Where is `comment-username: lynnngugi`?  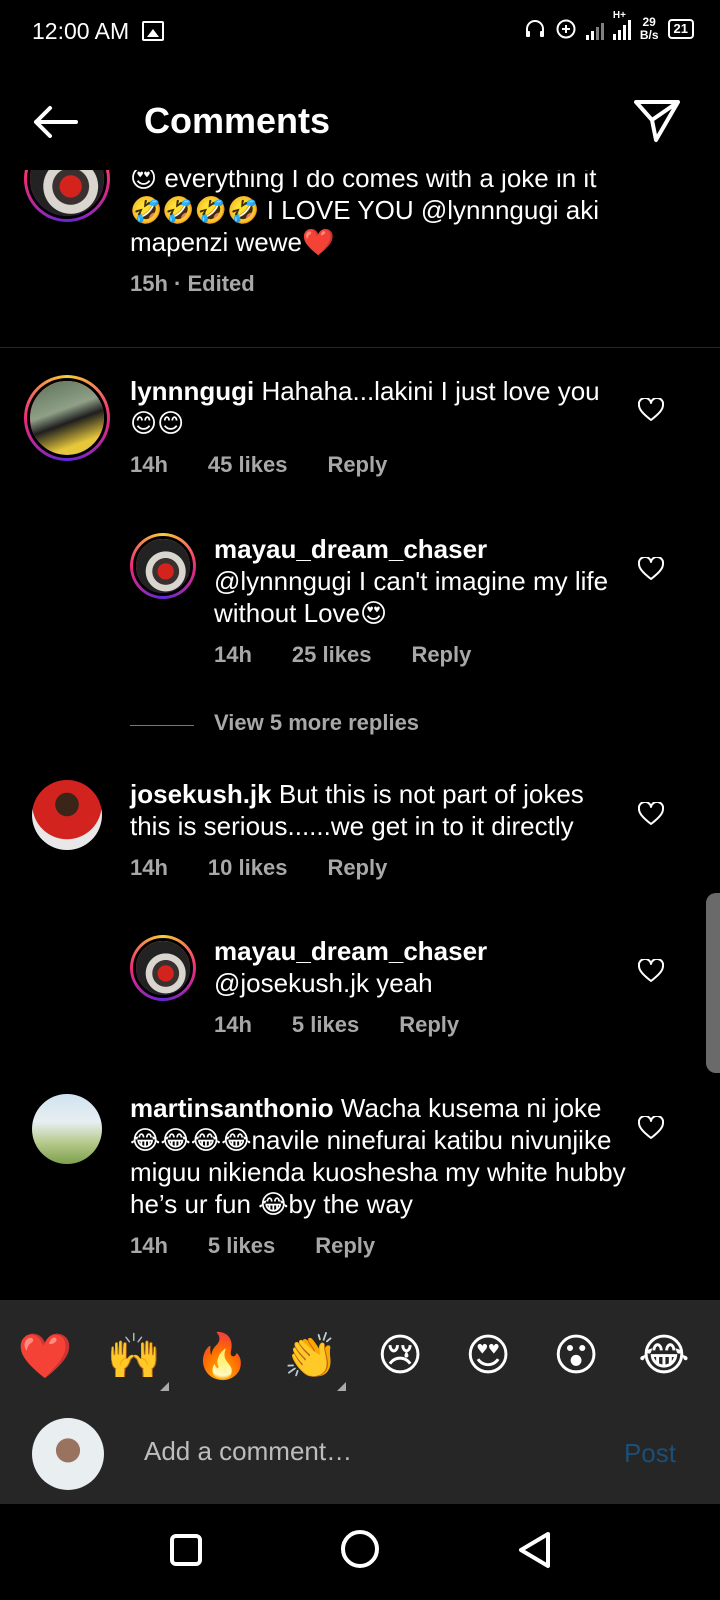
comment-username: lynnngugi is located at coordinates (192, 391).